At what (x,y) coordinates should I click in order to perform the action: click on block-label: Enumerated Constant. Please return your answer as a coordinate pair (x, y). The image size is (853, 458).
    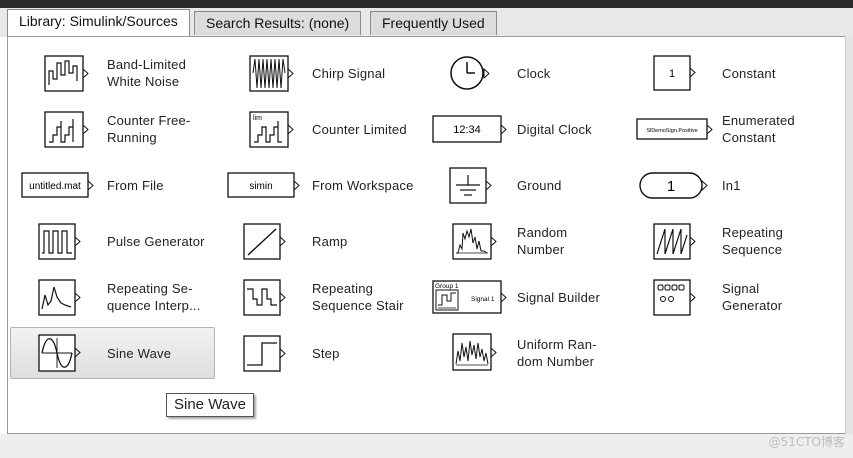
    Looking at the image, I should click on (758, 129).